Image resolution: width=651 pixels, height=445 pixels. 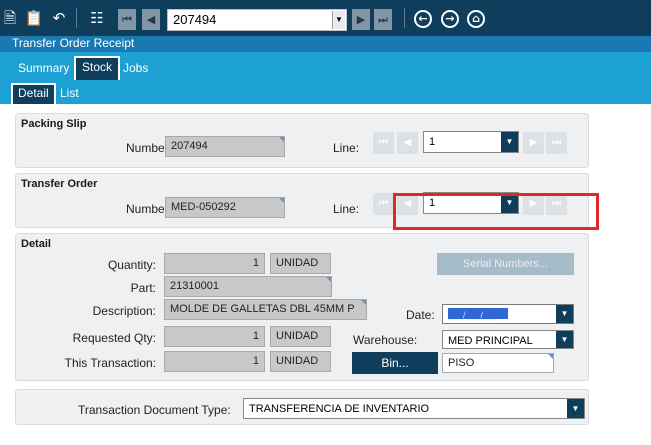 I want to click on tab-bar: Summary Stock Jobs, so click(x=325, y=66).